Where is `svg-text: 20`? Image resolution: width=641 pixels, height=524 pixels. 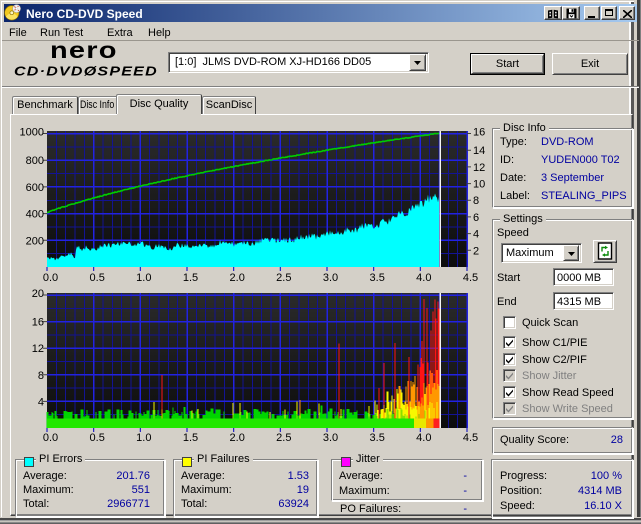
svg-text: 20 is located at coordinates (38, 294).